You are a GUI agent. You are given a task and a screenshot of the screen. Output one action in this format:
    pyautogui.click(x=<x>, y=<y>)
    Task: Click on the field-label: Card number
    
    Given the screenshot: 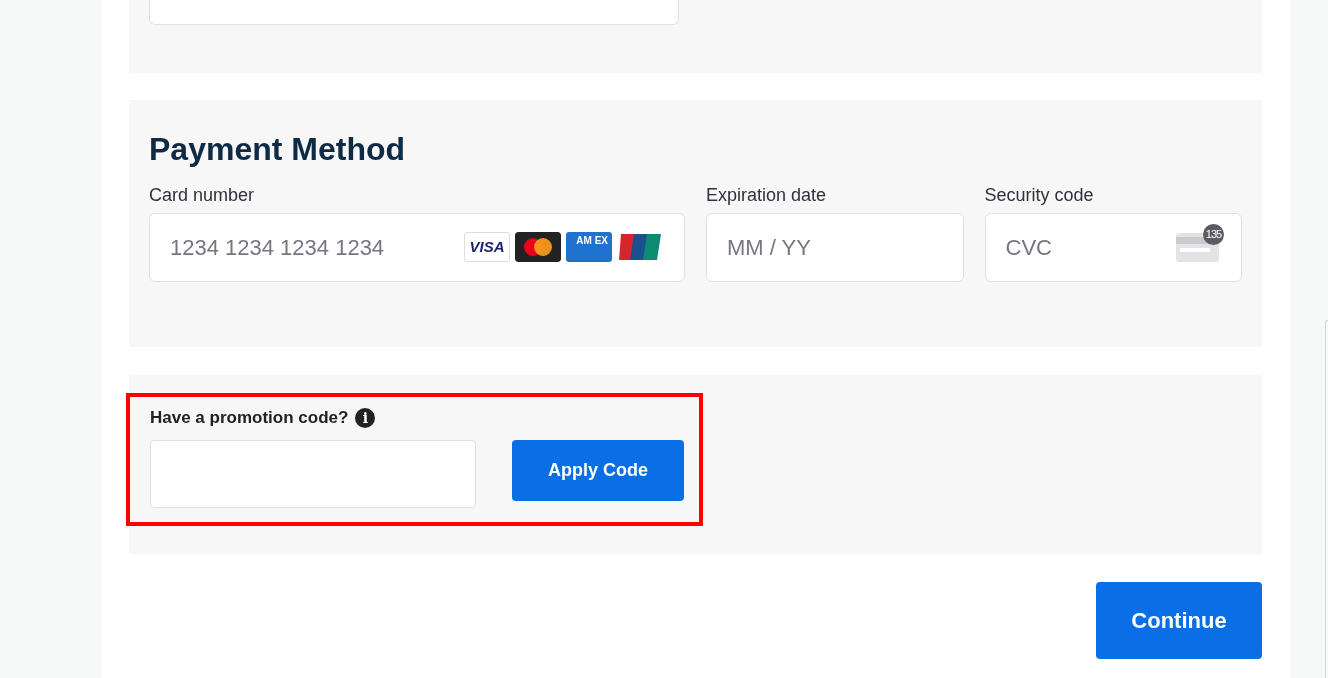 What is the action you would take?
    pyautogui.click(x=202, y=195)
    